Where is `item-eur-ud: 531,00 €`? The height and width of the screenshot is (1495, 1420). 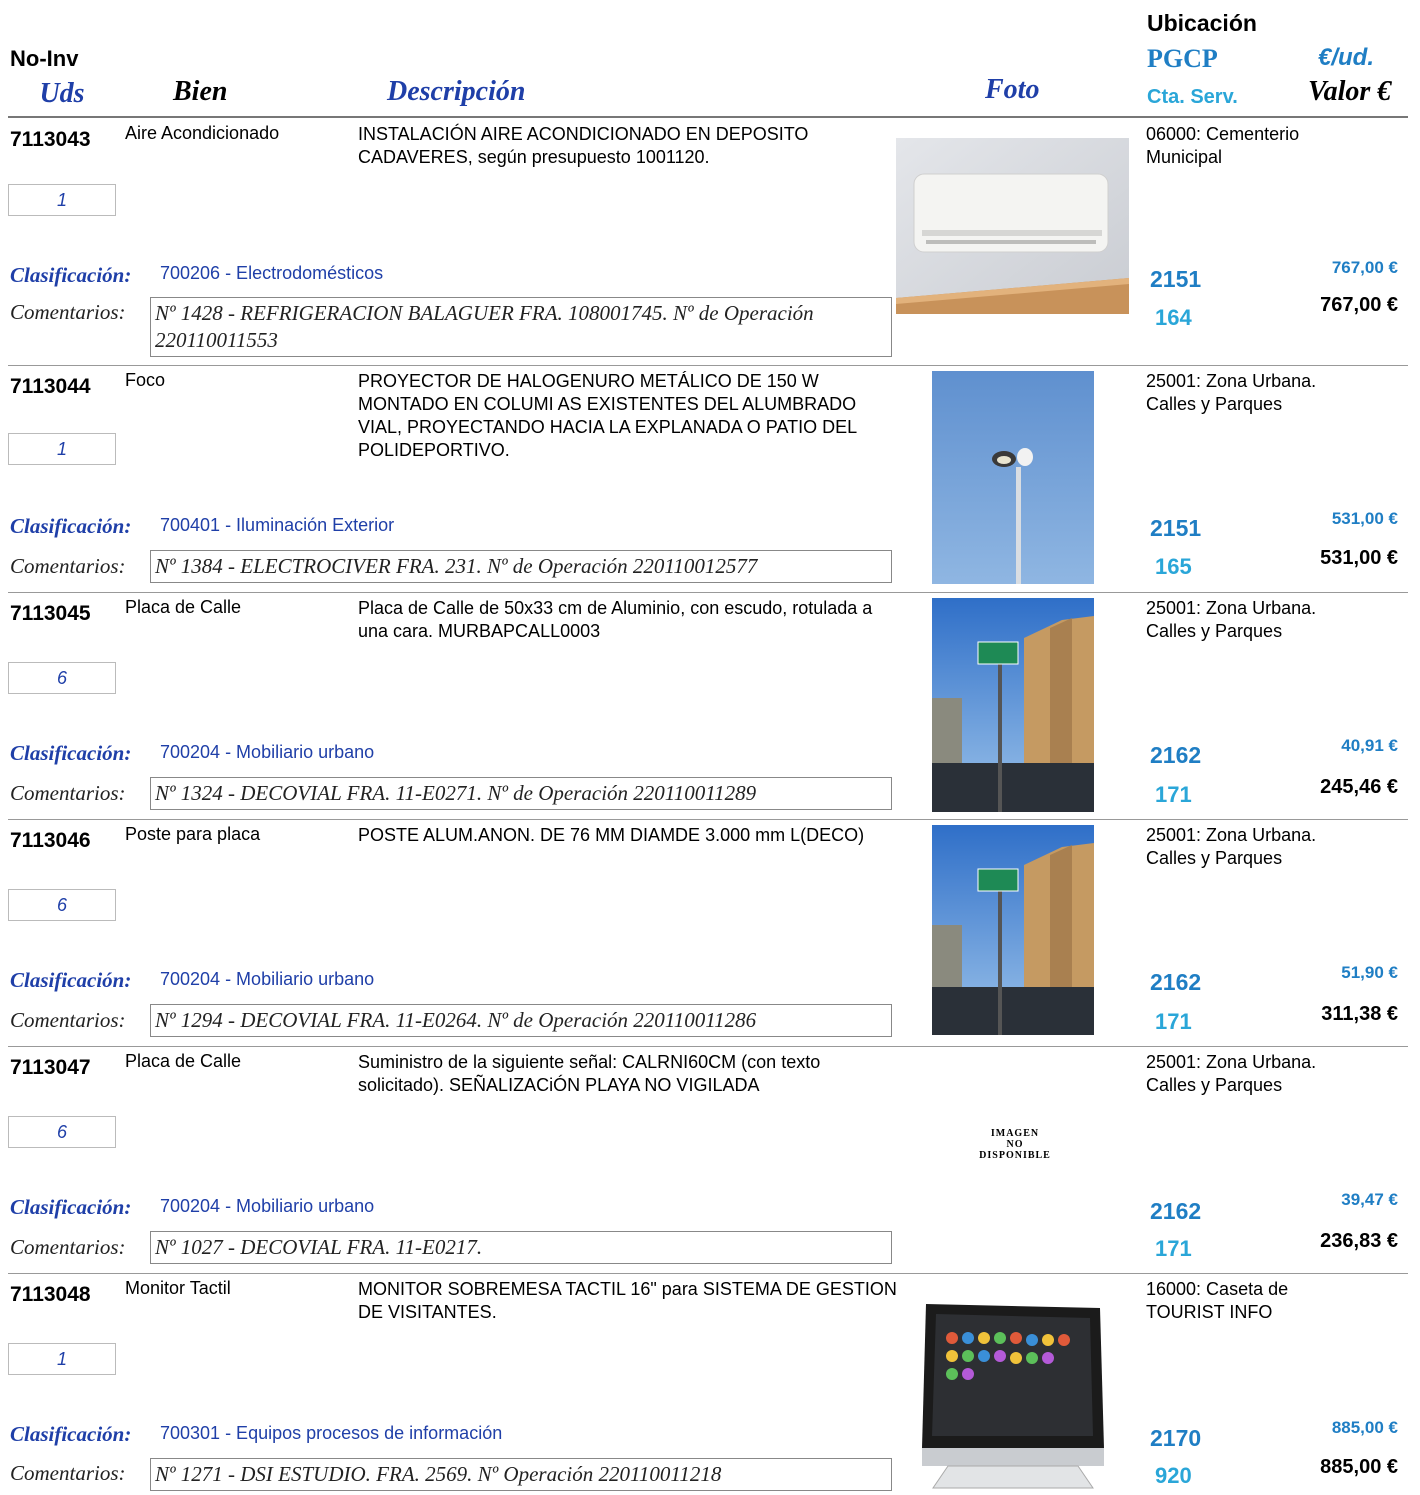 item-eur-ud: 531,00 € is located at coordinates (1364, 518).